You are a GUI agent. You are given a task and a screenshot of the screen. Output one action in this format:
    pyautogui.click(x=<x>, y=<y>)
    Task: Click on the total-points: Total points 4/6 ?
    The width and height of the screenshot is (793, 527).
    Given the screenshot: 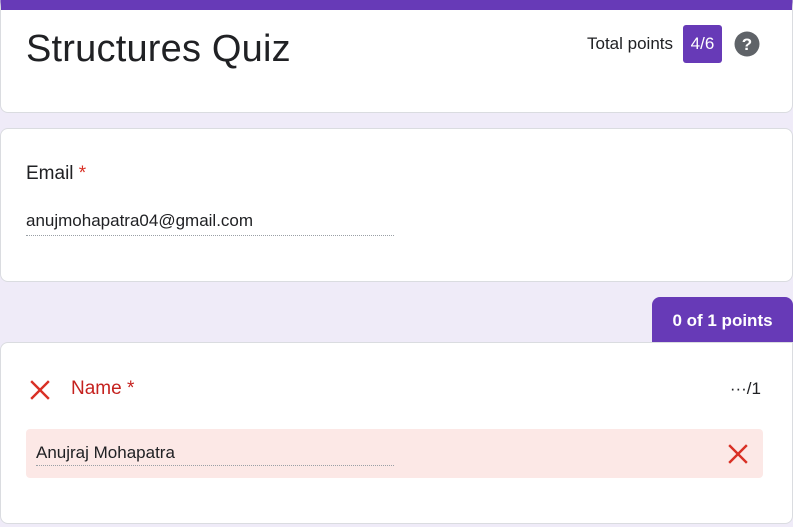 What is the action you would take?
    pyautogui.click(x=673, y=44)
    